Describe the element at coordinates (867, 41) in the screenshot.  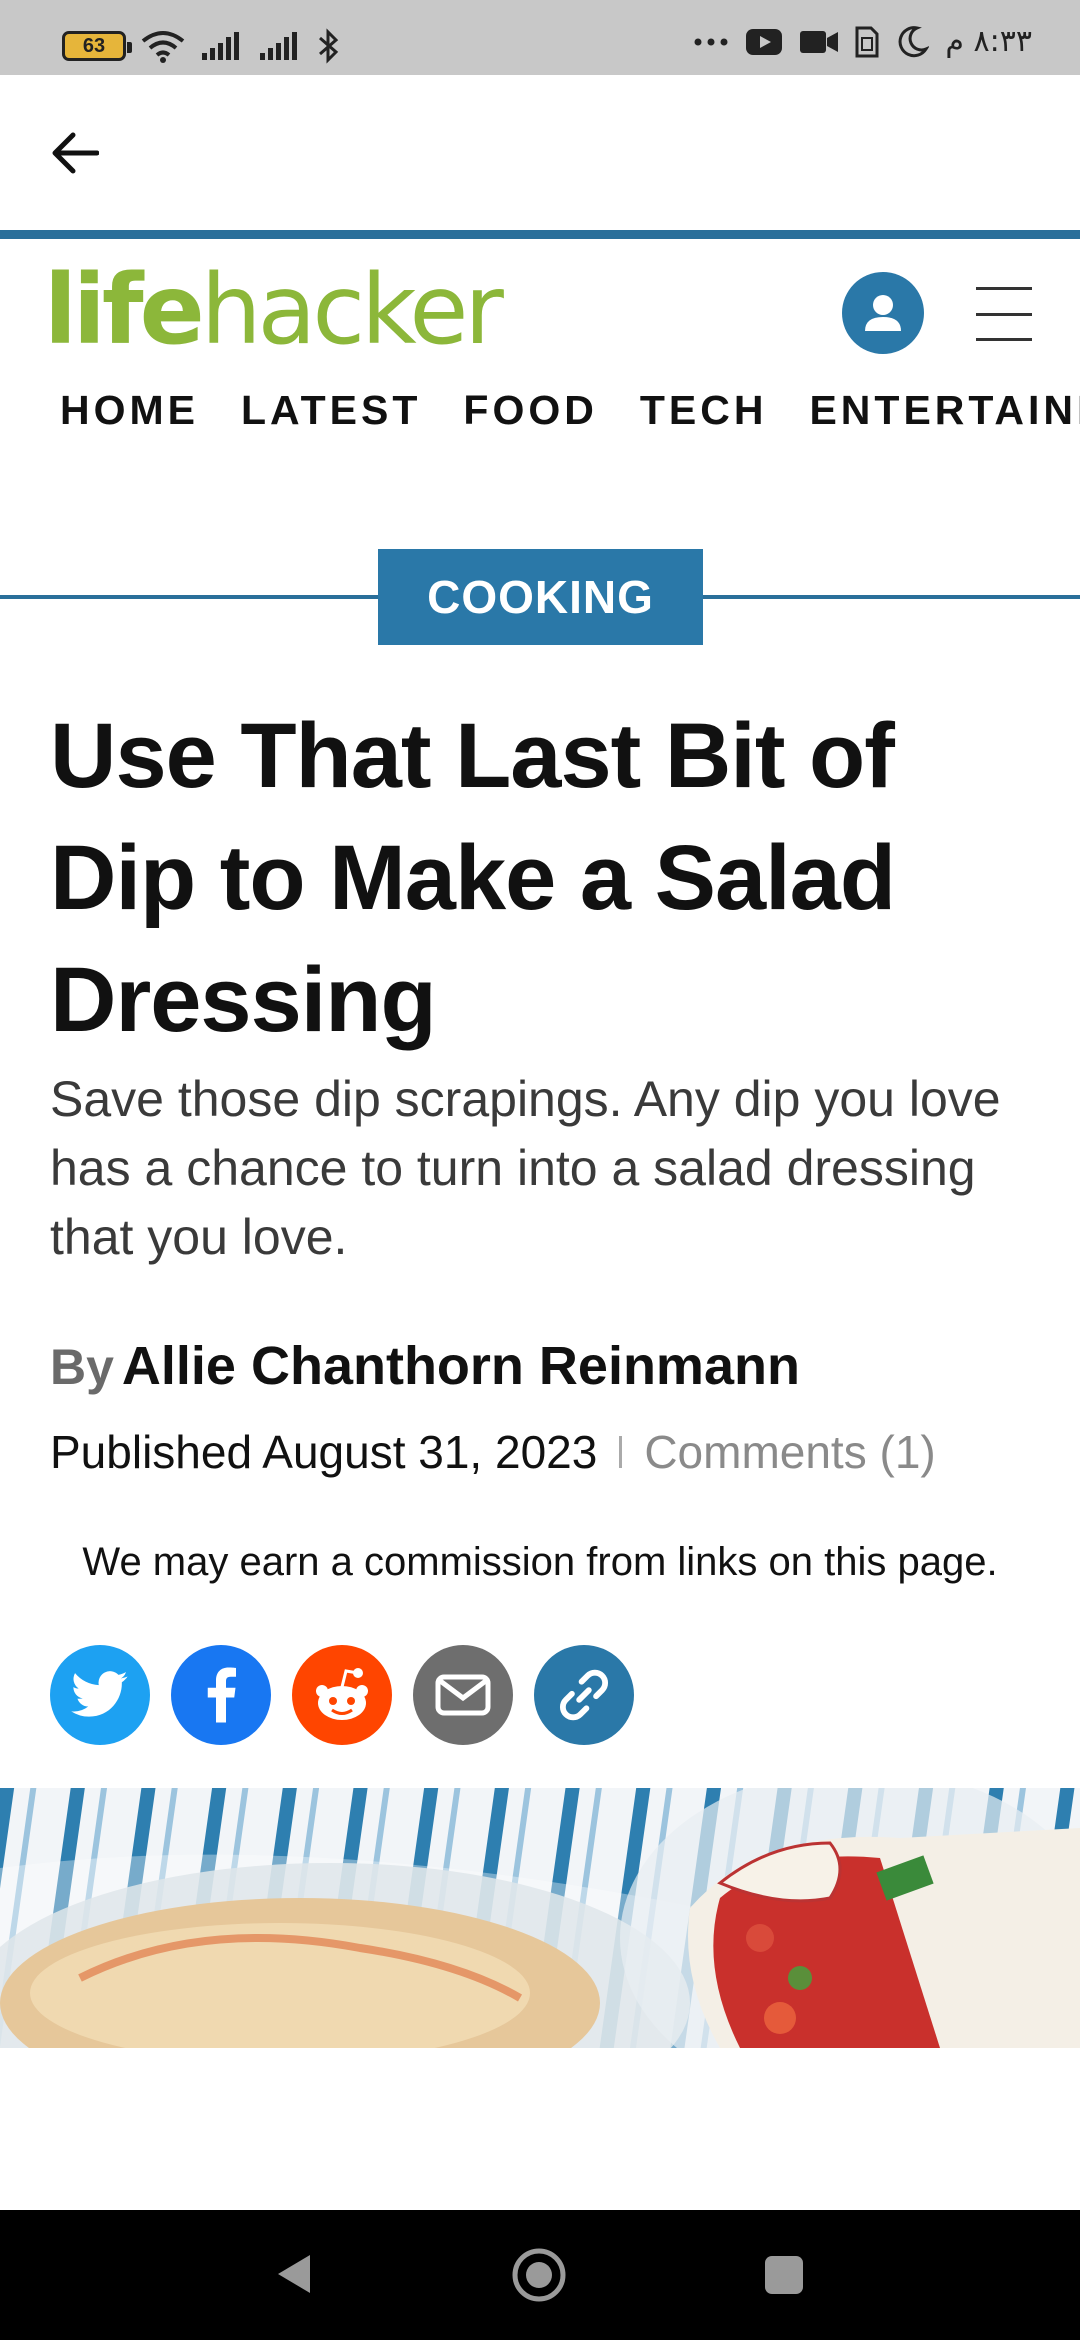
I see `sim-icon` at that location.